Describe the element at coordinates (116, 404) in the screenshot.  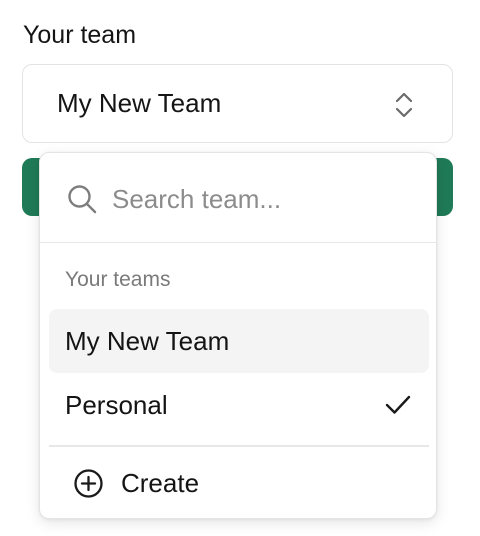
I see `team-option-label: Personal` at that location.